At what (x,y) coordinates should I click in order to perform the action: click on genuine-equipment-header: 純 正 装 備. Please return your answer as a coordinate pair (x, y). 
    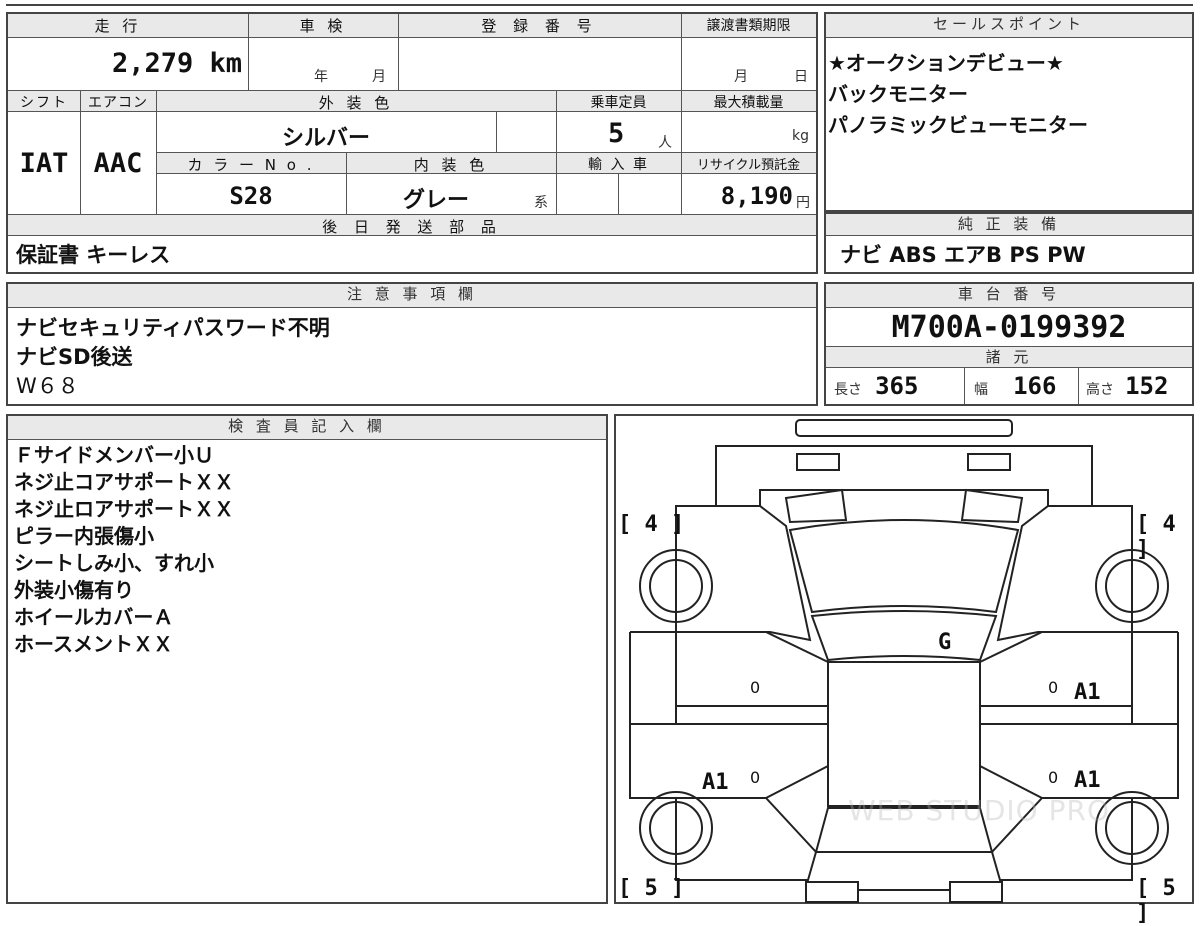
    Looking at the image, I should click on (1009, 225).